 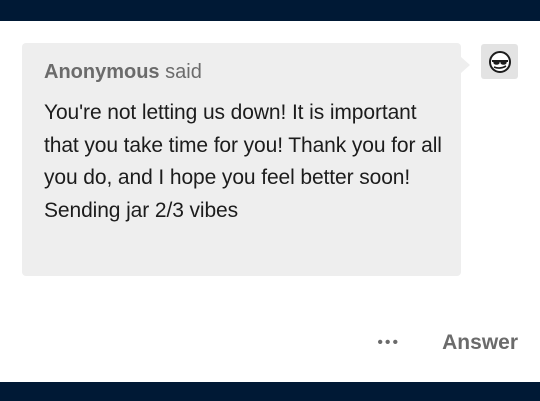 What do you see at coordinates (480, 343) in the screenshot?
I see `answer-button: Answer` at bounding box center [480, 343].